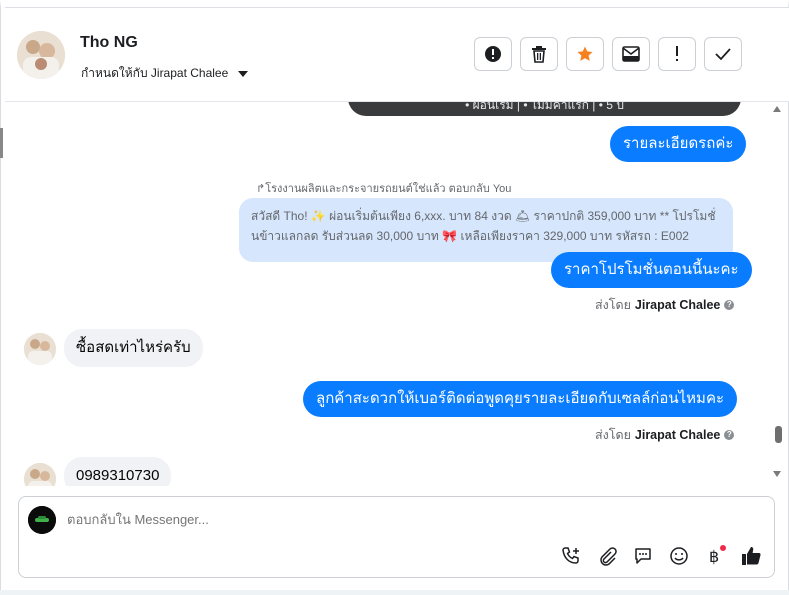 This screenshot has width=789, height=595. I want to click on emoji-button, so click(679, 556).